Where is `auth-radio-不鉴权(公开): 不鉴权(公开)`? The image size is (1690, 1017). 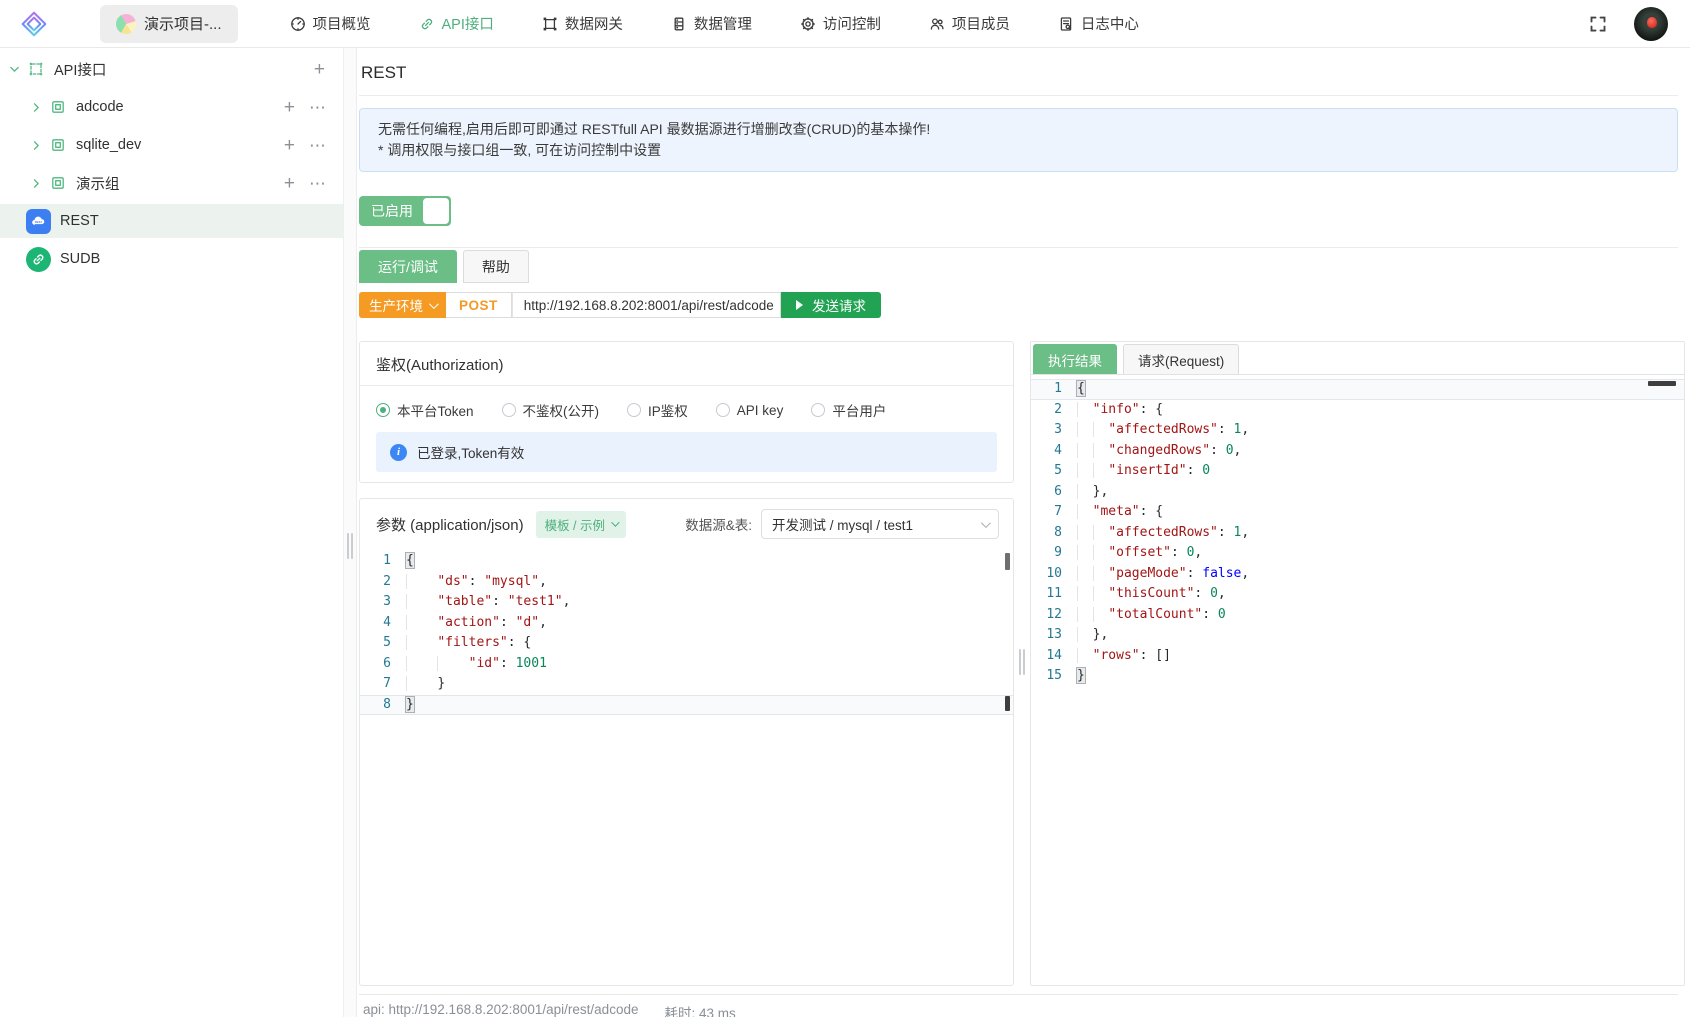 auth-radio-不鉴权(公开): 不鉴权(公开) is located at coordinates (550, 410).